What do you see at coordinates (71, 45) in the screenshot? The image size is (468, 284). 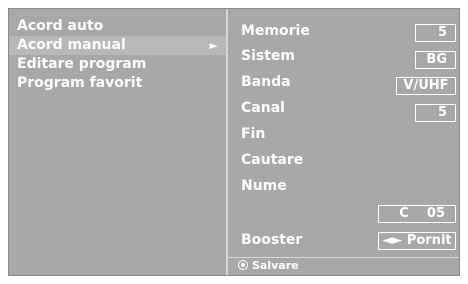 I see `menu-item-label: Acord manual` at bounding box center [71, 45].